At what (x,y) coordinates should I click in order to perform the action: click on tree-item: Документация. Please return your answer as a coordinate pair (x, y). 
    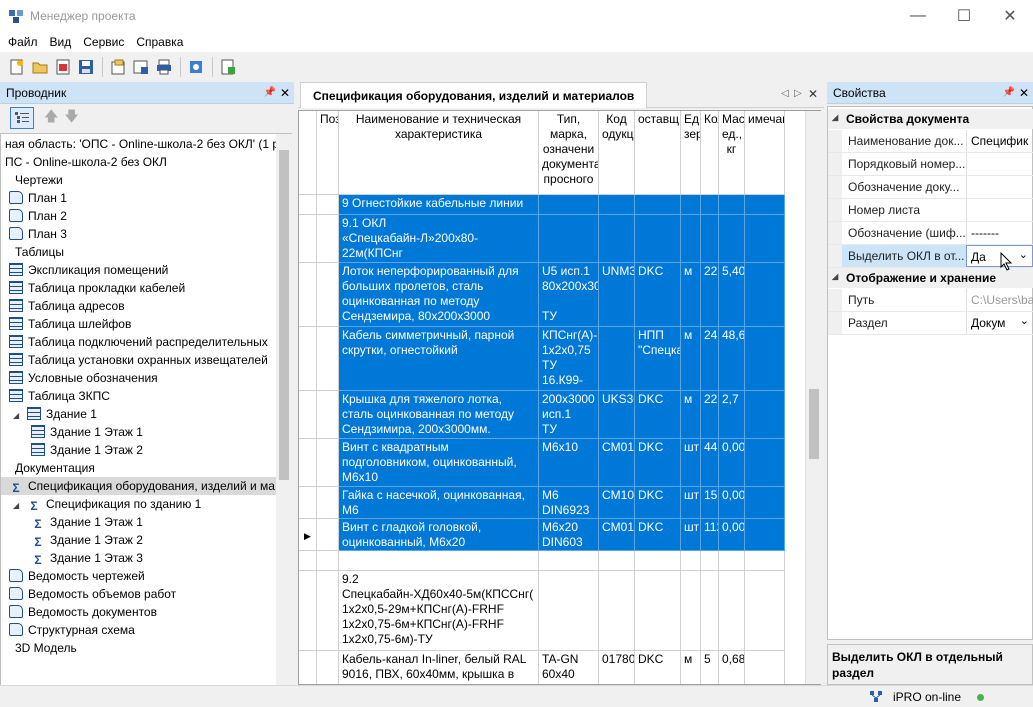
    Looking at the image, I should click on (139, 468).